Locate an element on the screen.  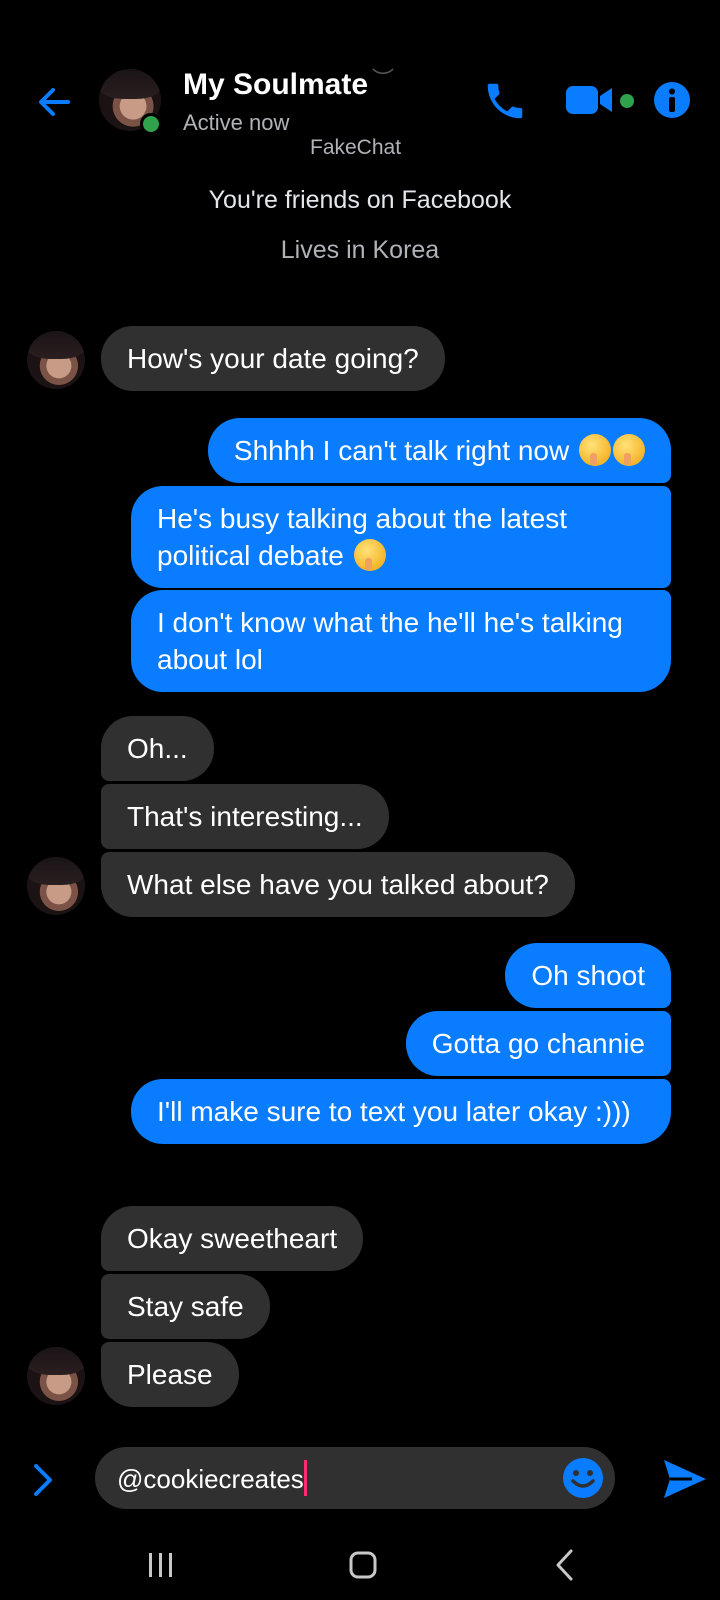
message-bubble-outgoing: Gotta go channie is located at coordinates (538, 1043).